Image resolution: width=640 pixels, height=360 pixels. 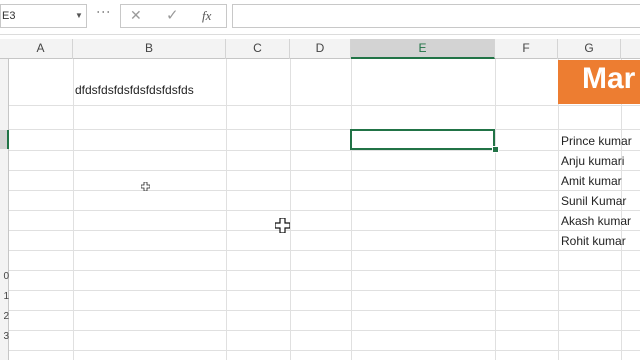 I want to click on column-header-b: B, so click(x=149, y=49).